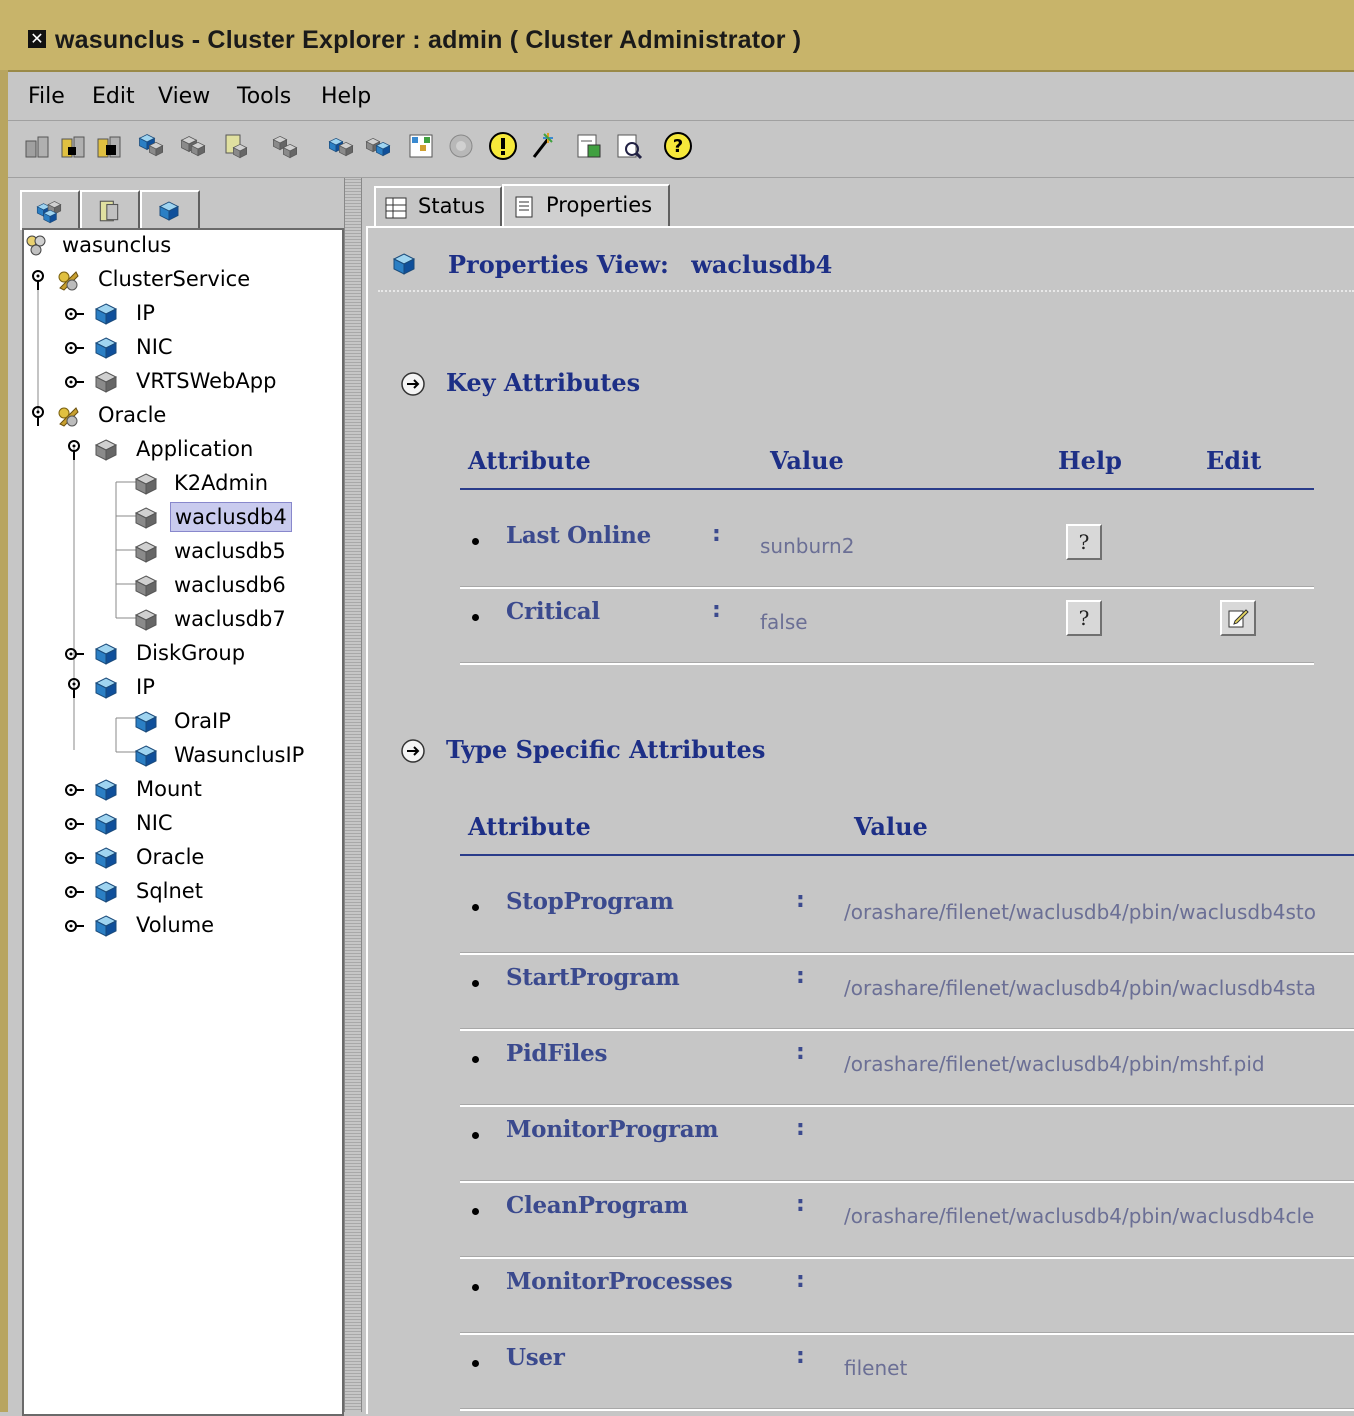  What do you see at coordinates (678, 146) in the screenshot?
I see `help-icon` at bounding box center [678, 146].